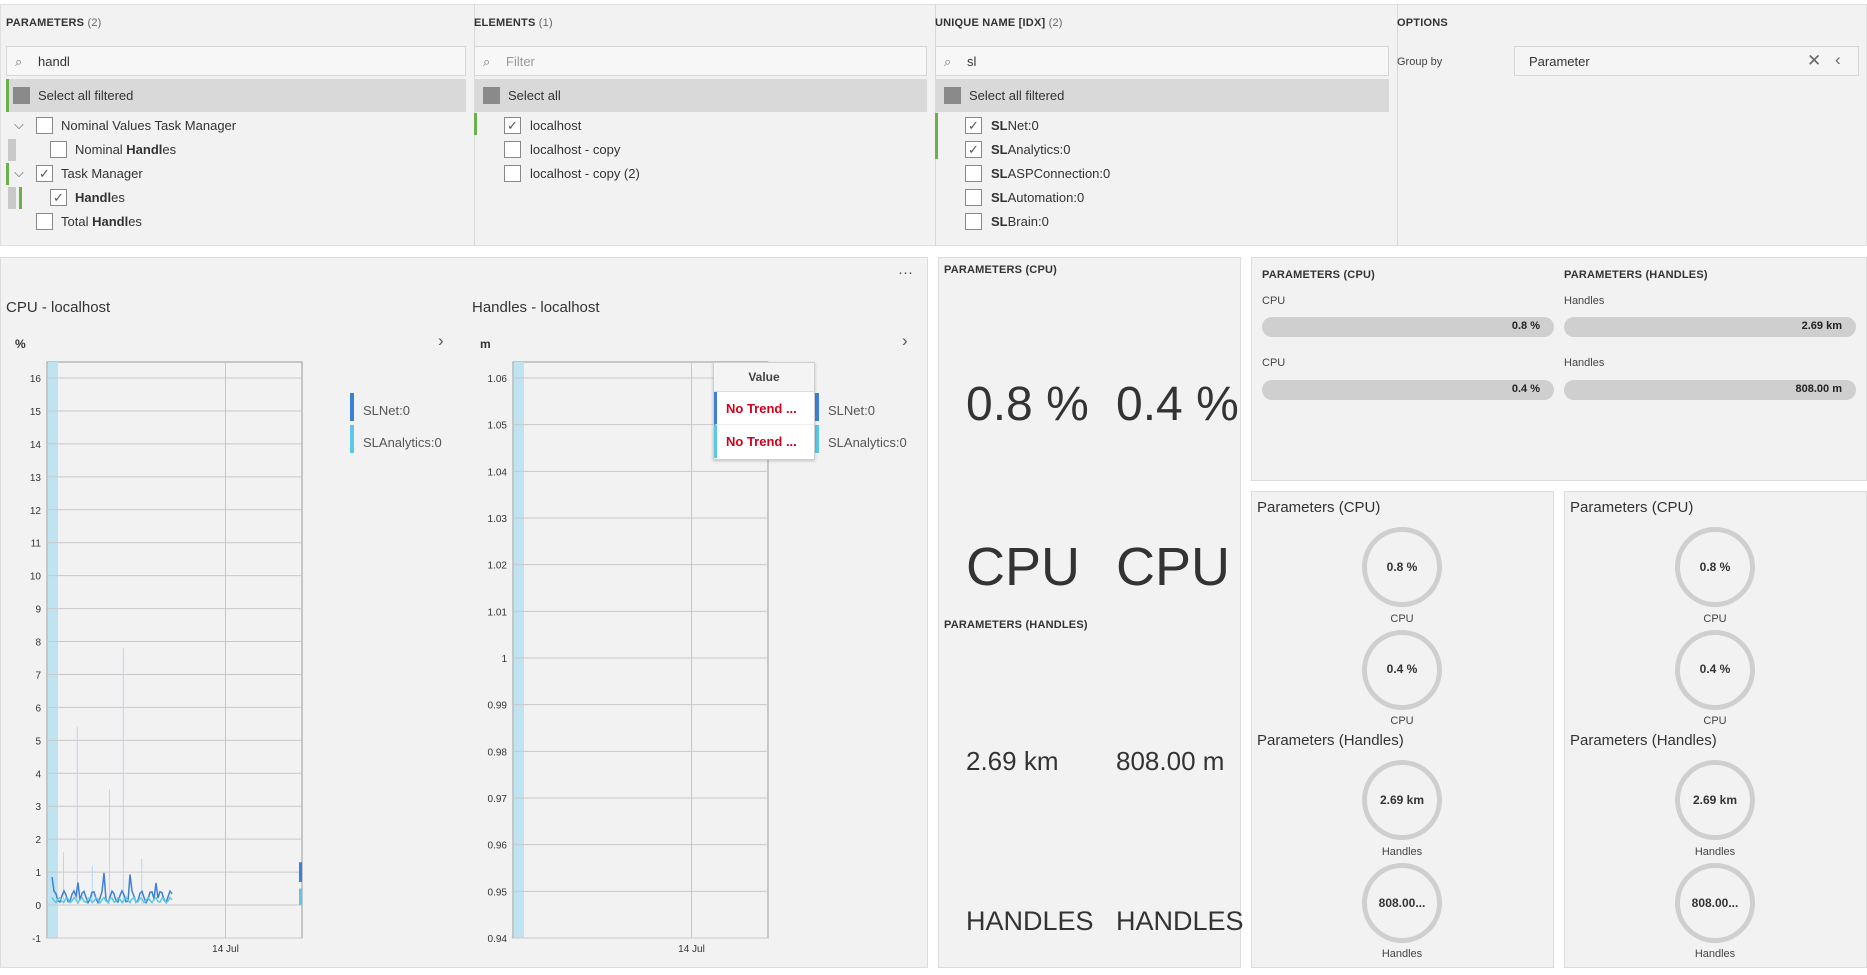 This screenshot has width=1867, height=975. Describe the element at coordinates (36, 478) in the screenshot. I see `y-tick-label: 13` at that location.